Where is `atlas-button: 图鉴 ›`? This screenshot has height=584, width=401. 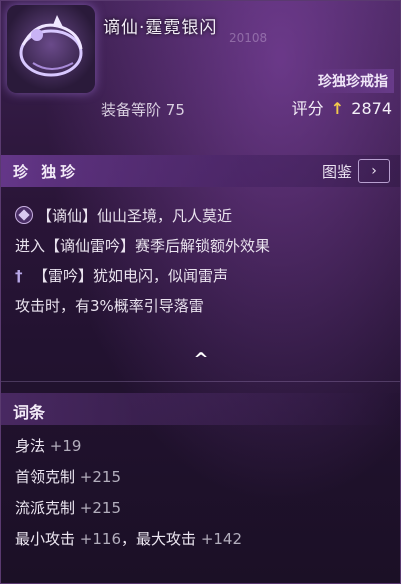 atlas-button: 图鉴 › is located at coordinates (356, 171).